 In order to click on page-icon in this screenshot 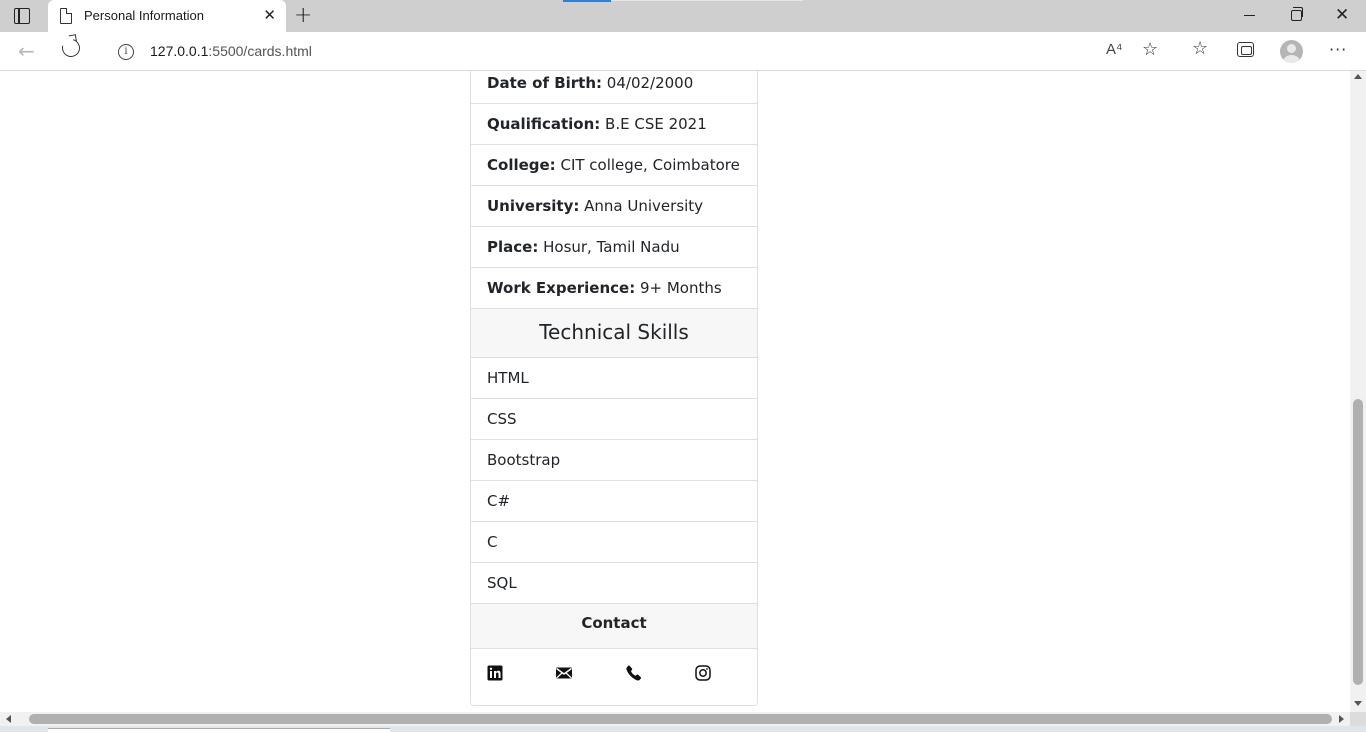, I will do `click(66, 16)`.